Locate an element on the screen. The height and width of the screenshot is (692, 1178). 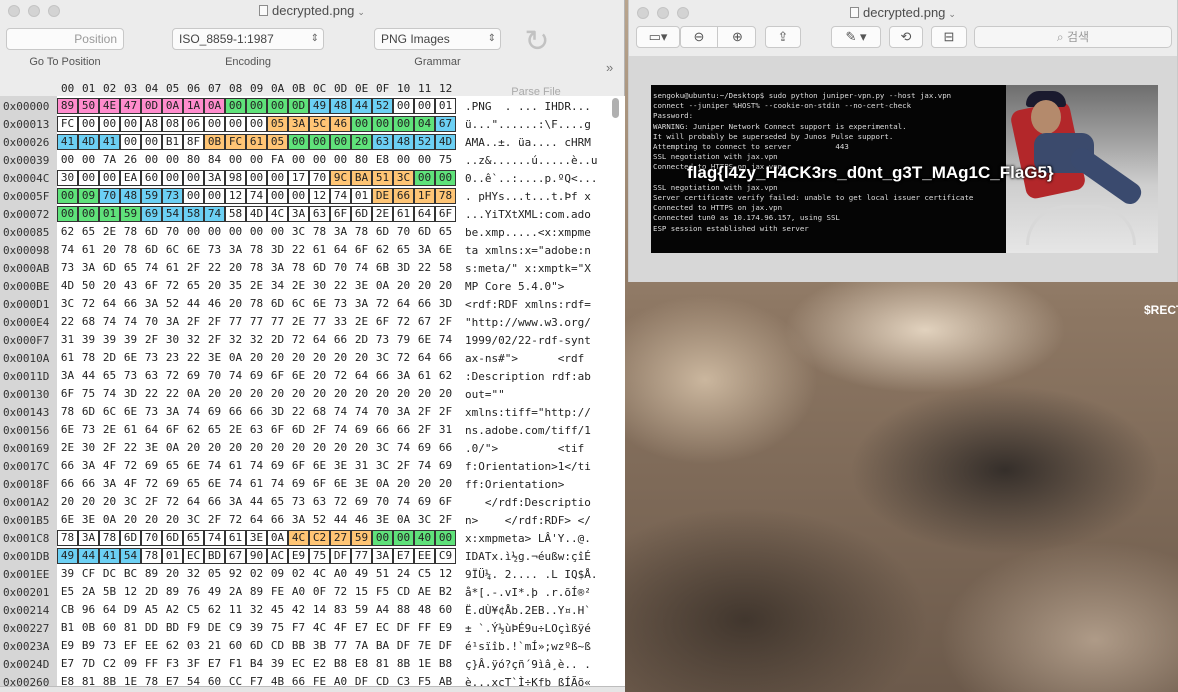
ascii-text: f:Orientation>1</ti is located at coordinates (535, 466).